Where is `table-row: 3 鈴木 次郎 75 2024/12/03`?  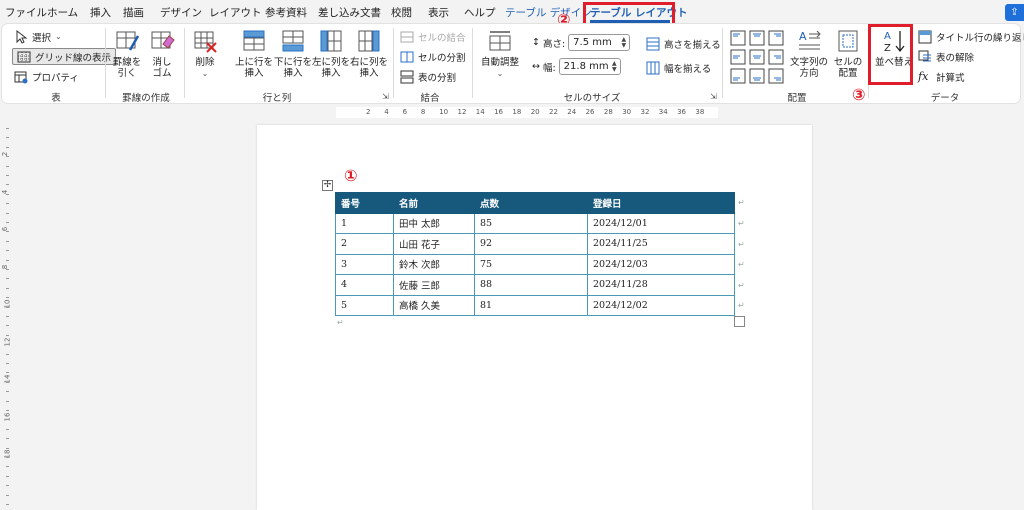
table-row: 3 鈴木 次郎 75 2024/12/03 is located at coordinates (535, 264).